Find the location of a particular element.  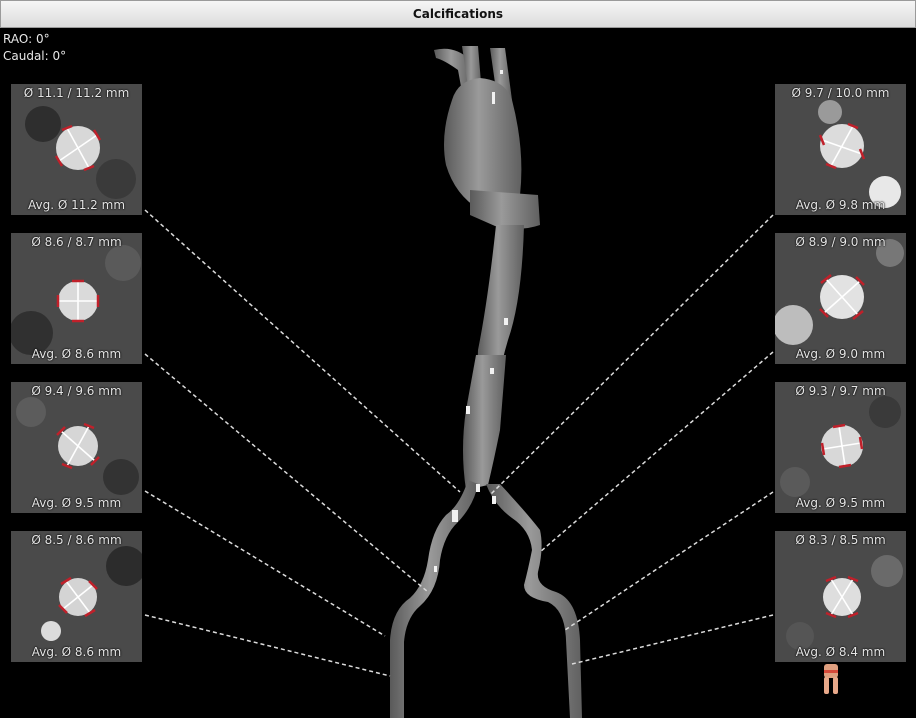

cross-section-panel: Ø 11.1 / 11.2 mm Avg. Ø 11.2 mm is located at coordinates (76, 149).